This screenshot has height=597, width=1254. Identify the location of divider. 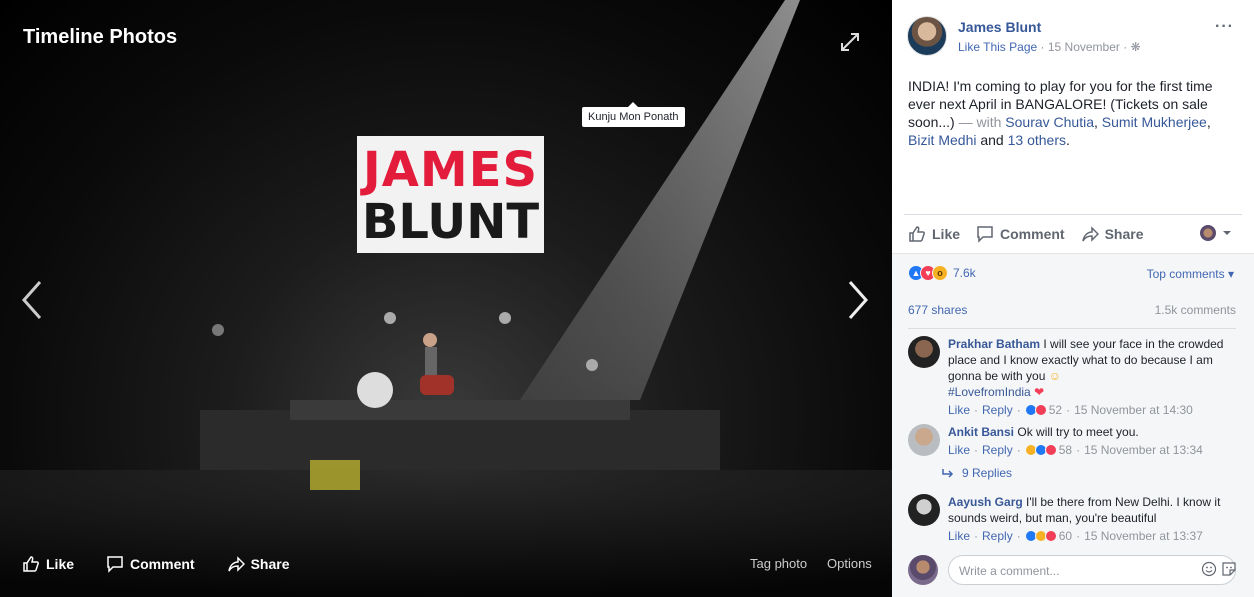
(1072, 328).